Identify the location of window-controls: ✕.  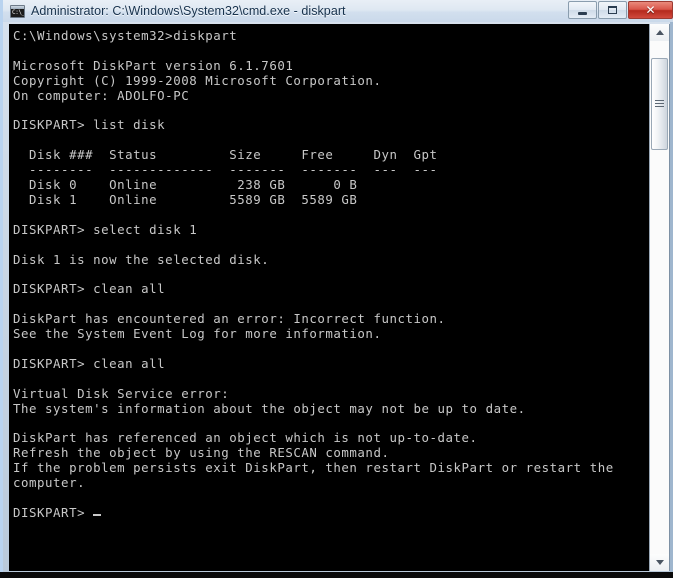
(620, 10).